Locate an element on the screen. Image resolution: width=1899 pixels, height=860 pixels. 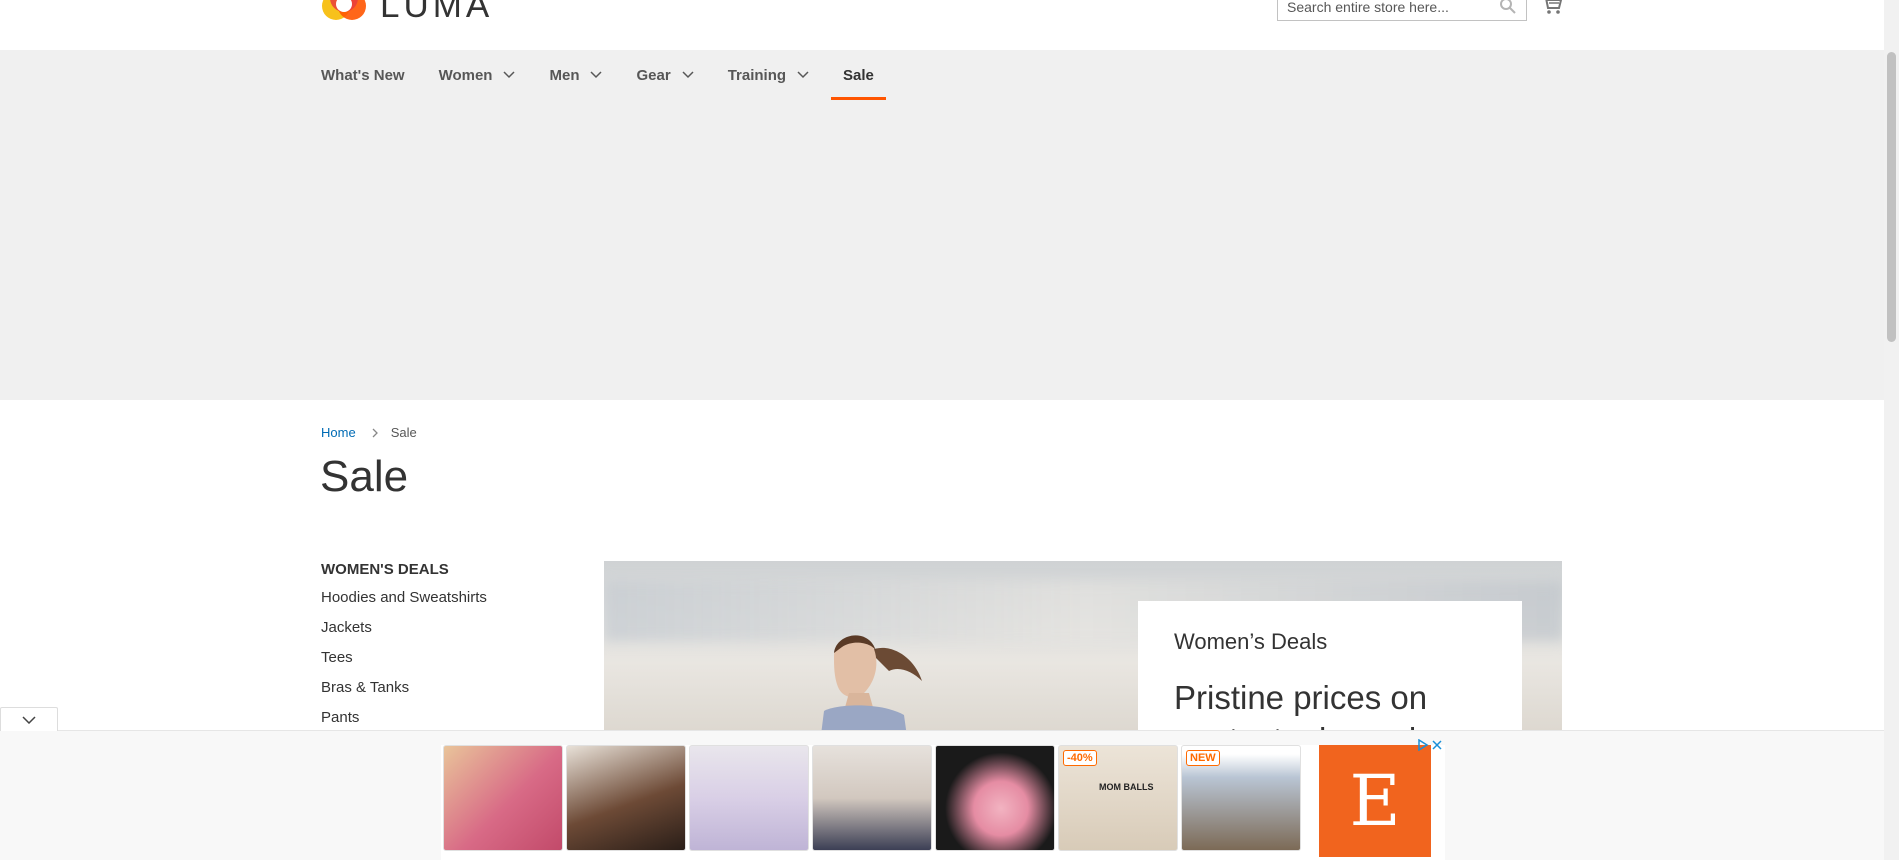
hero-title: Pristine prices on pants, tanks and is located at coordinates (1301, 705).